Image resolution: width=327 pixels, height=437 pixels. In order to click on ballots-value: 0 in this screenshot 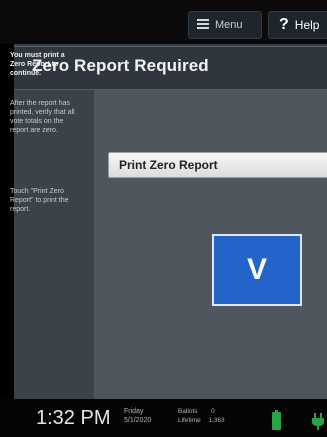, I will do `click(213, 411)`.